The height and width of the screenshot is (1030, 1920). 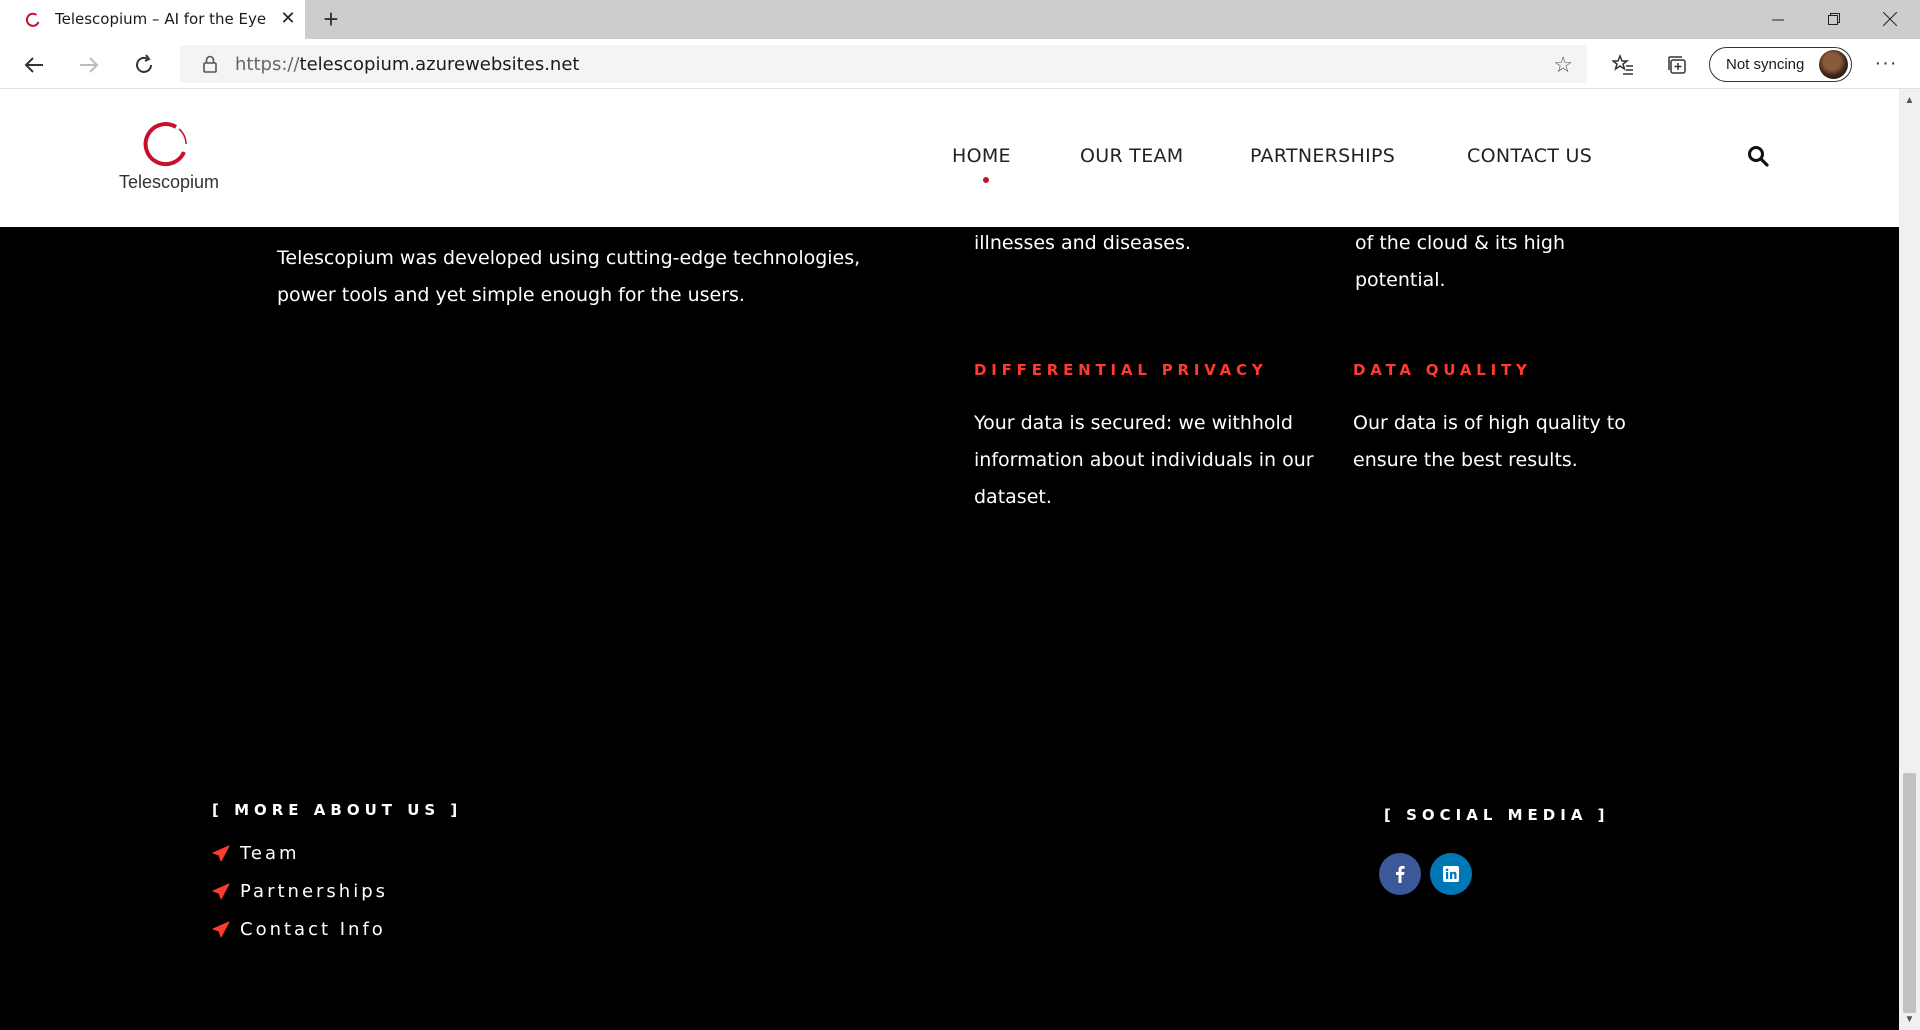 What do you see at coordinates (981, 156) in the screenshot?
I see `nav-home: HOME` at bounding box center [981, 156].